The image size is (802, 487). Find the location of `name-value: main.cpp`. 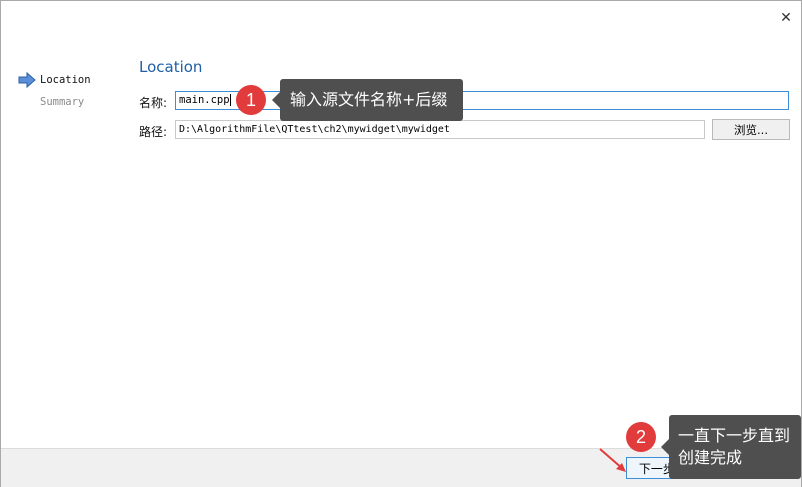

name-value: main.cpp is located at coordinates (204, 100).